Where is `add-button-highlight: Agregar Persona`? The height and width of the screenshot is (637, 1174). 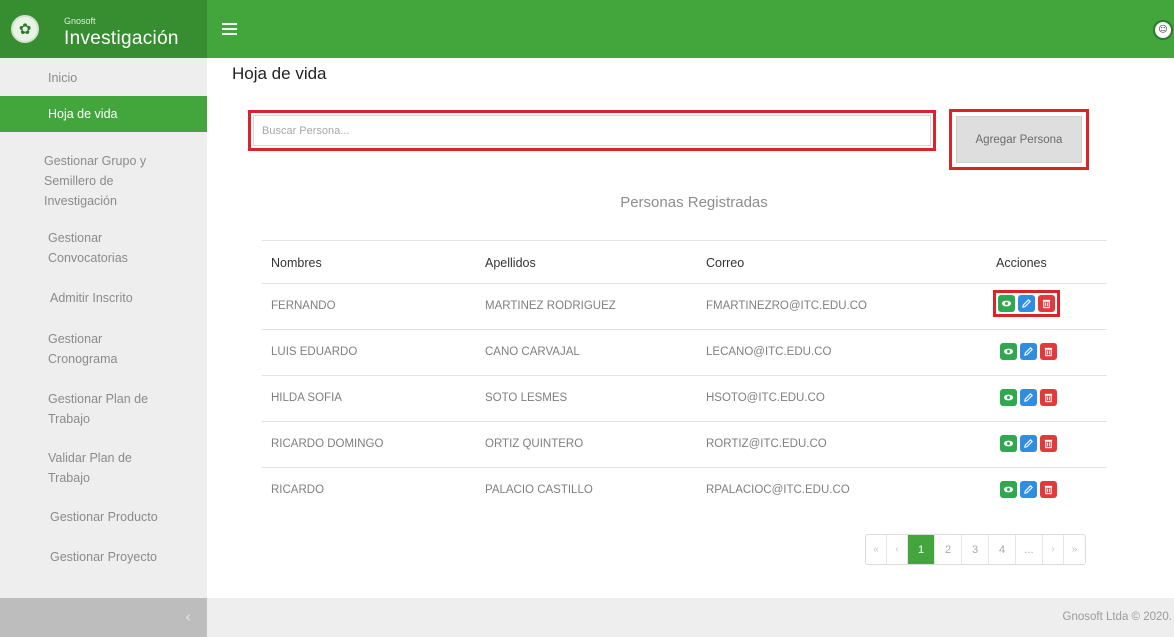 add-button-highlight: Agregar Persona is located at coordinates (1019, 139).